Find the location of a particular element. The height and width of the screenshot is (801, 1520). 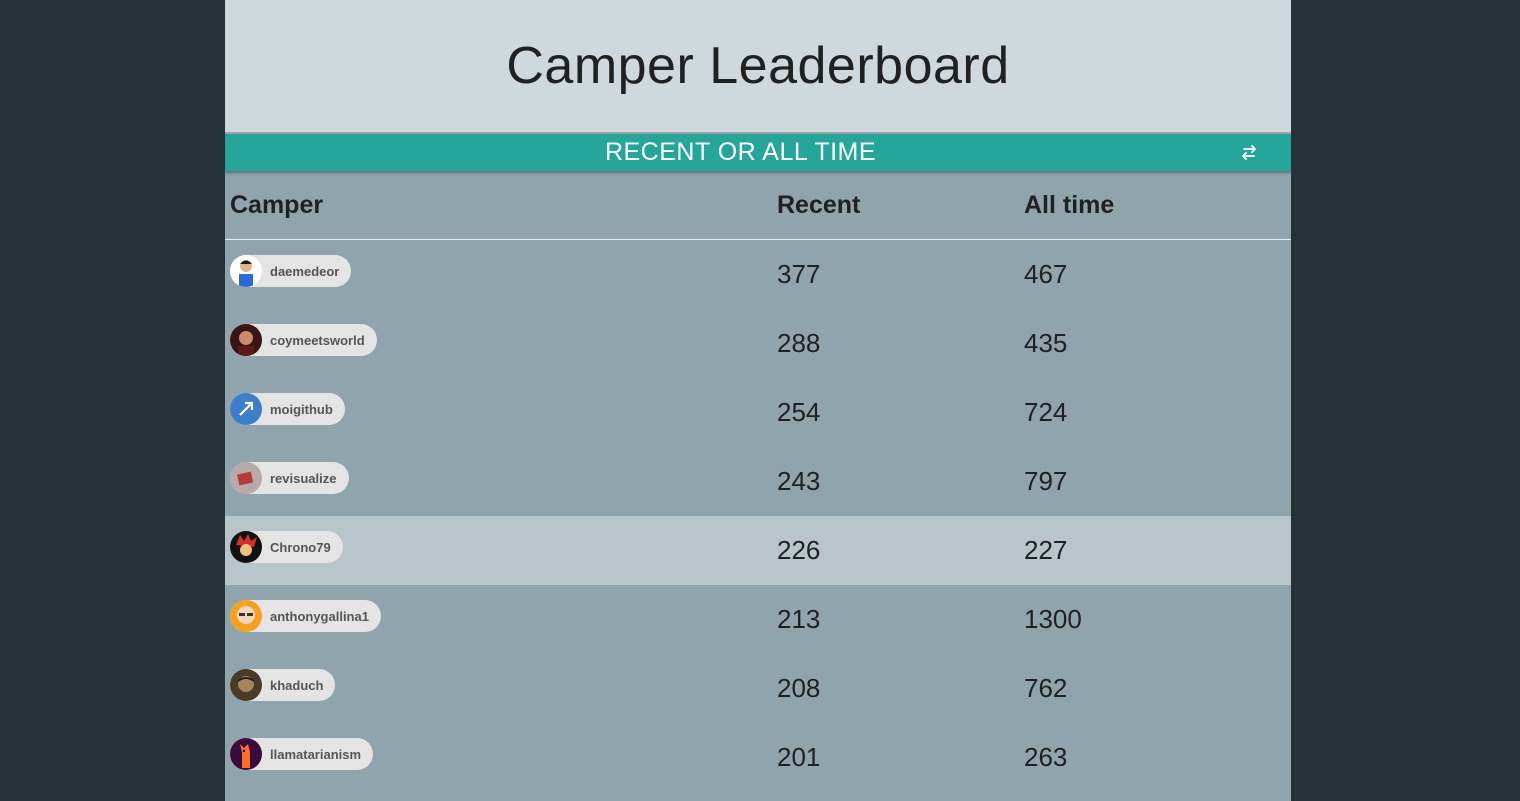

alltime-points: 467 is located at coordinates (1046, 274).